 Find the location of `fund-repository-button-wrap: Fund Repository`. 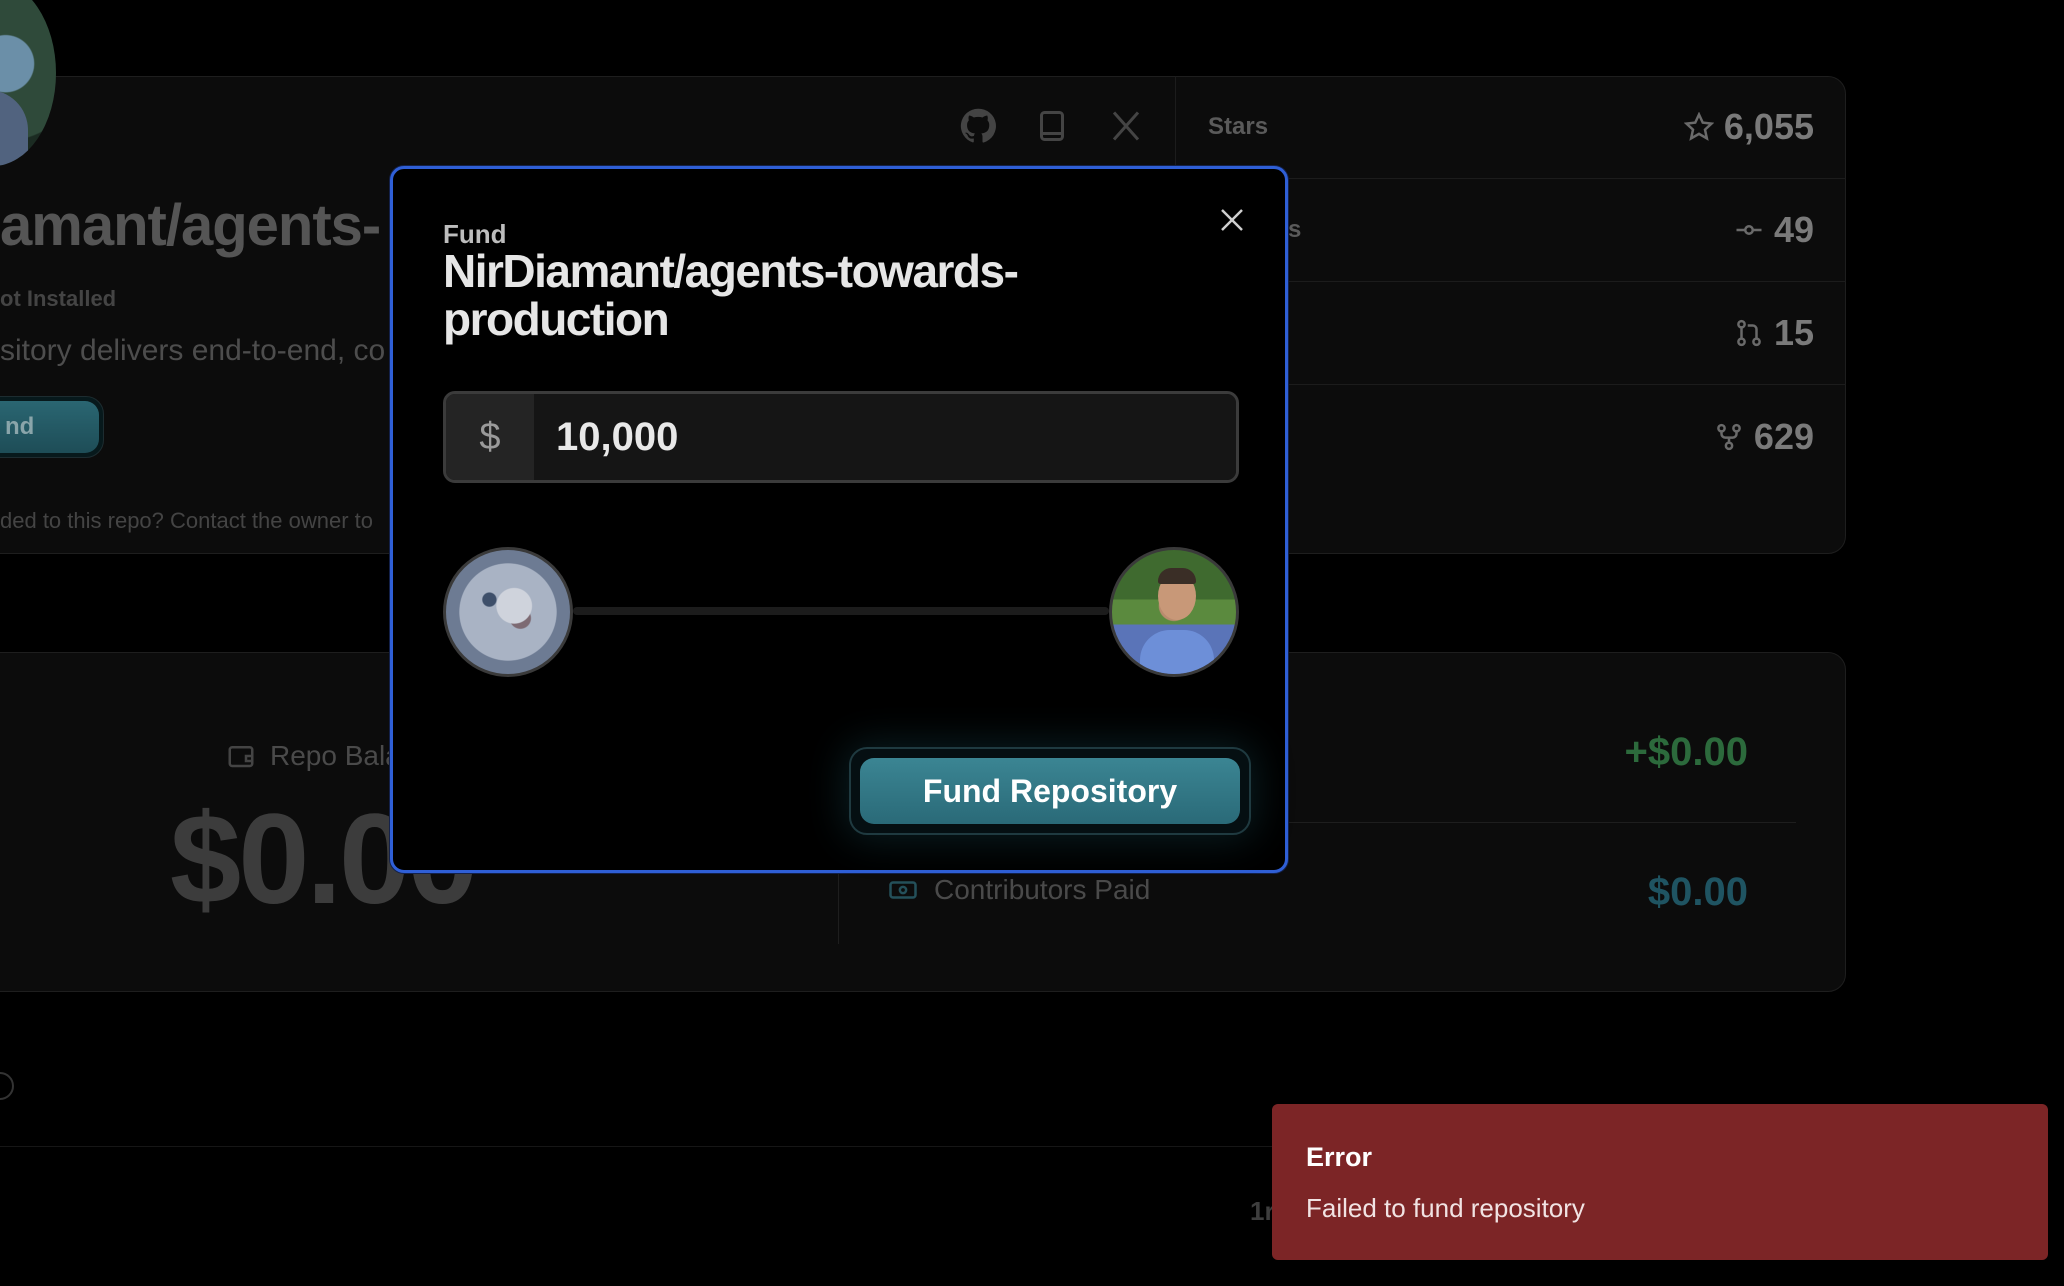

fund-repository-button-wrap: Fund Repository is located at coordinates (1050, 791).